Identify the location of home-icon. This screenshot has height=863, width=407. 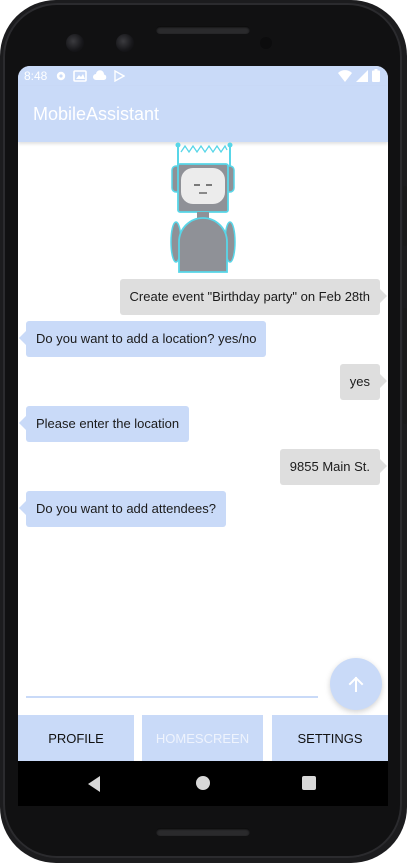
(203, 783).